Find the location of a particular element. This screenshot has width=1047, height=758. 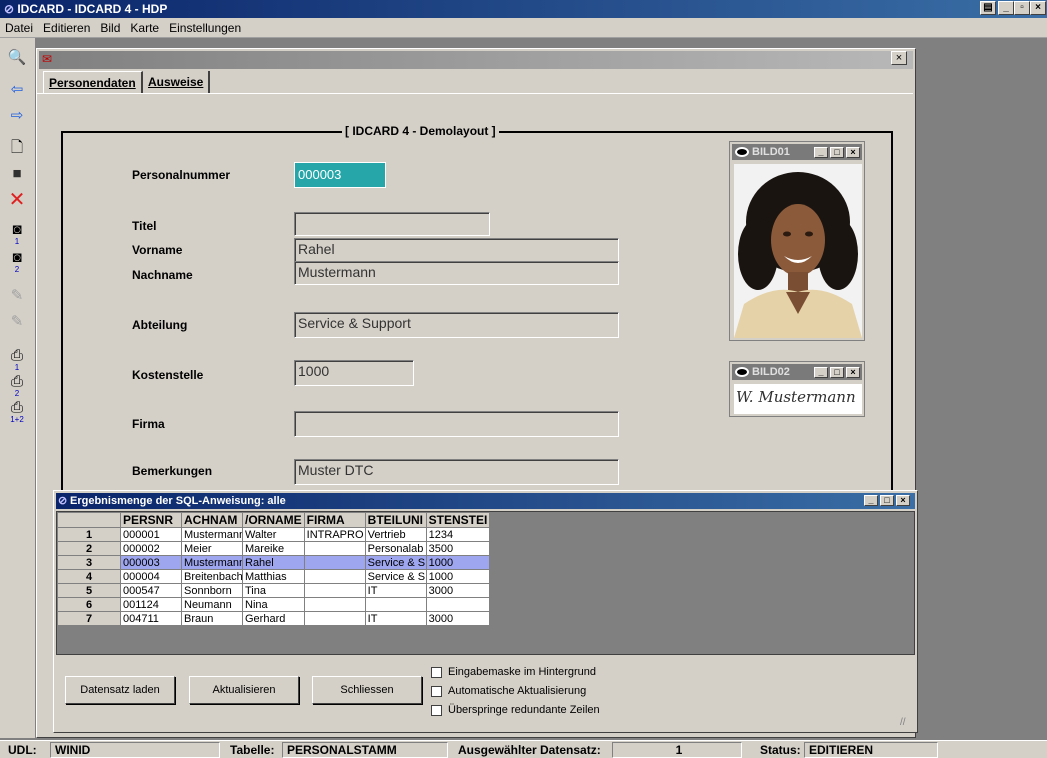

table-cell: 3000 is located at coordinates (458, 590).